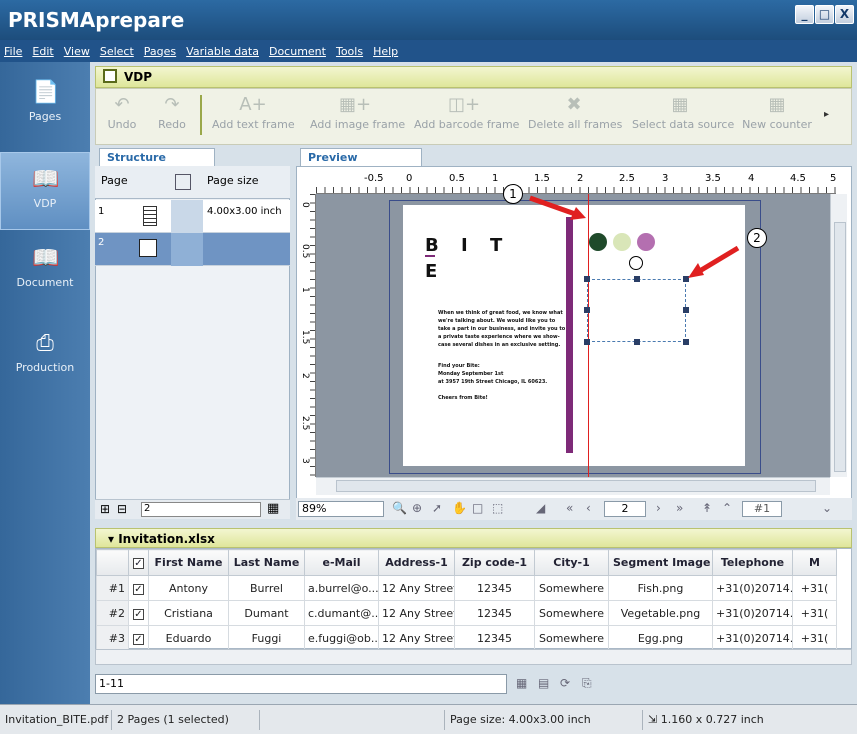  What do you see at coordinates (569, 508) in the screenshot?
I see `first-page-icon: «` at bounding box center [569, 508].